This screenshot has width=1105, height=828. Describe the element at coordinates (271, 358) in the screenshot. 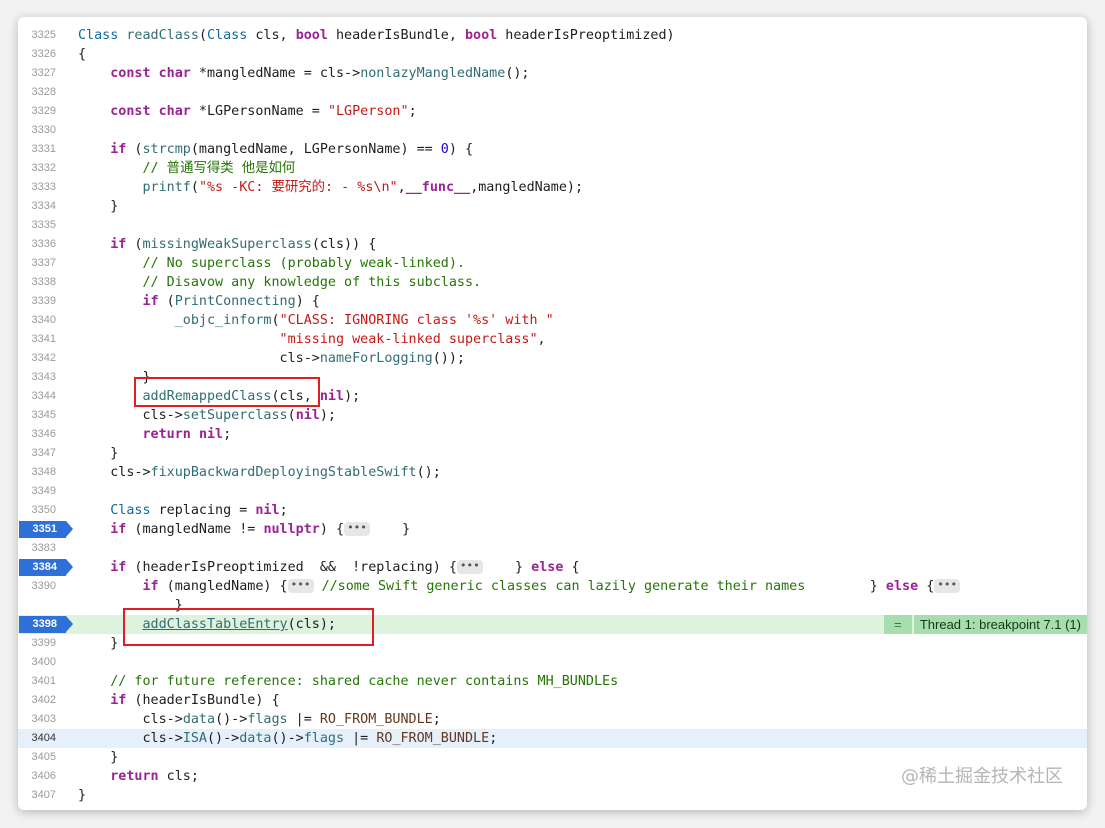

I see `code-text: cls->nameForLogging());` at that location.